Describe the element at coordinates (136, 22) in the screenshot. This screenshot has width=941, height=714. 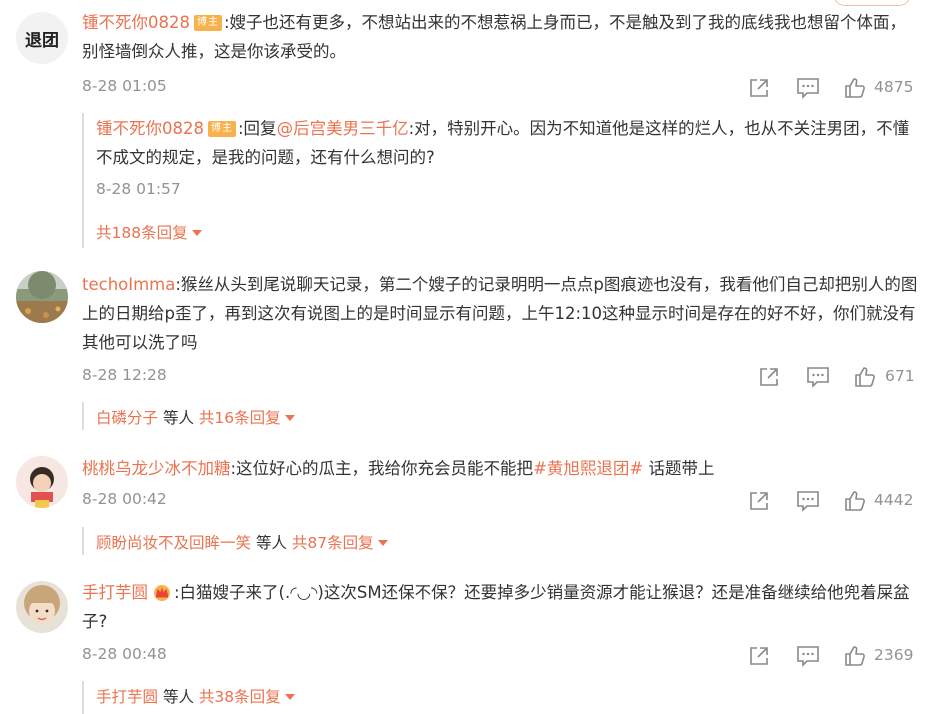
I see `comment-username: 锺不死你0828` at that location.